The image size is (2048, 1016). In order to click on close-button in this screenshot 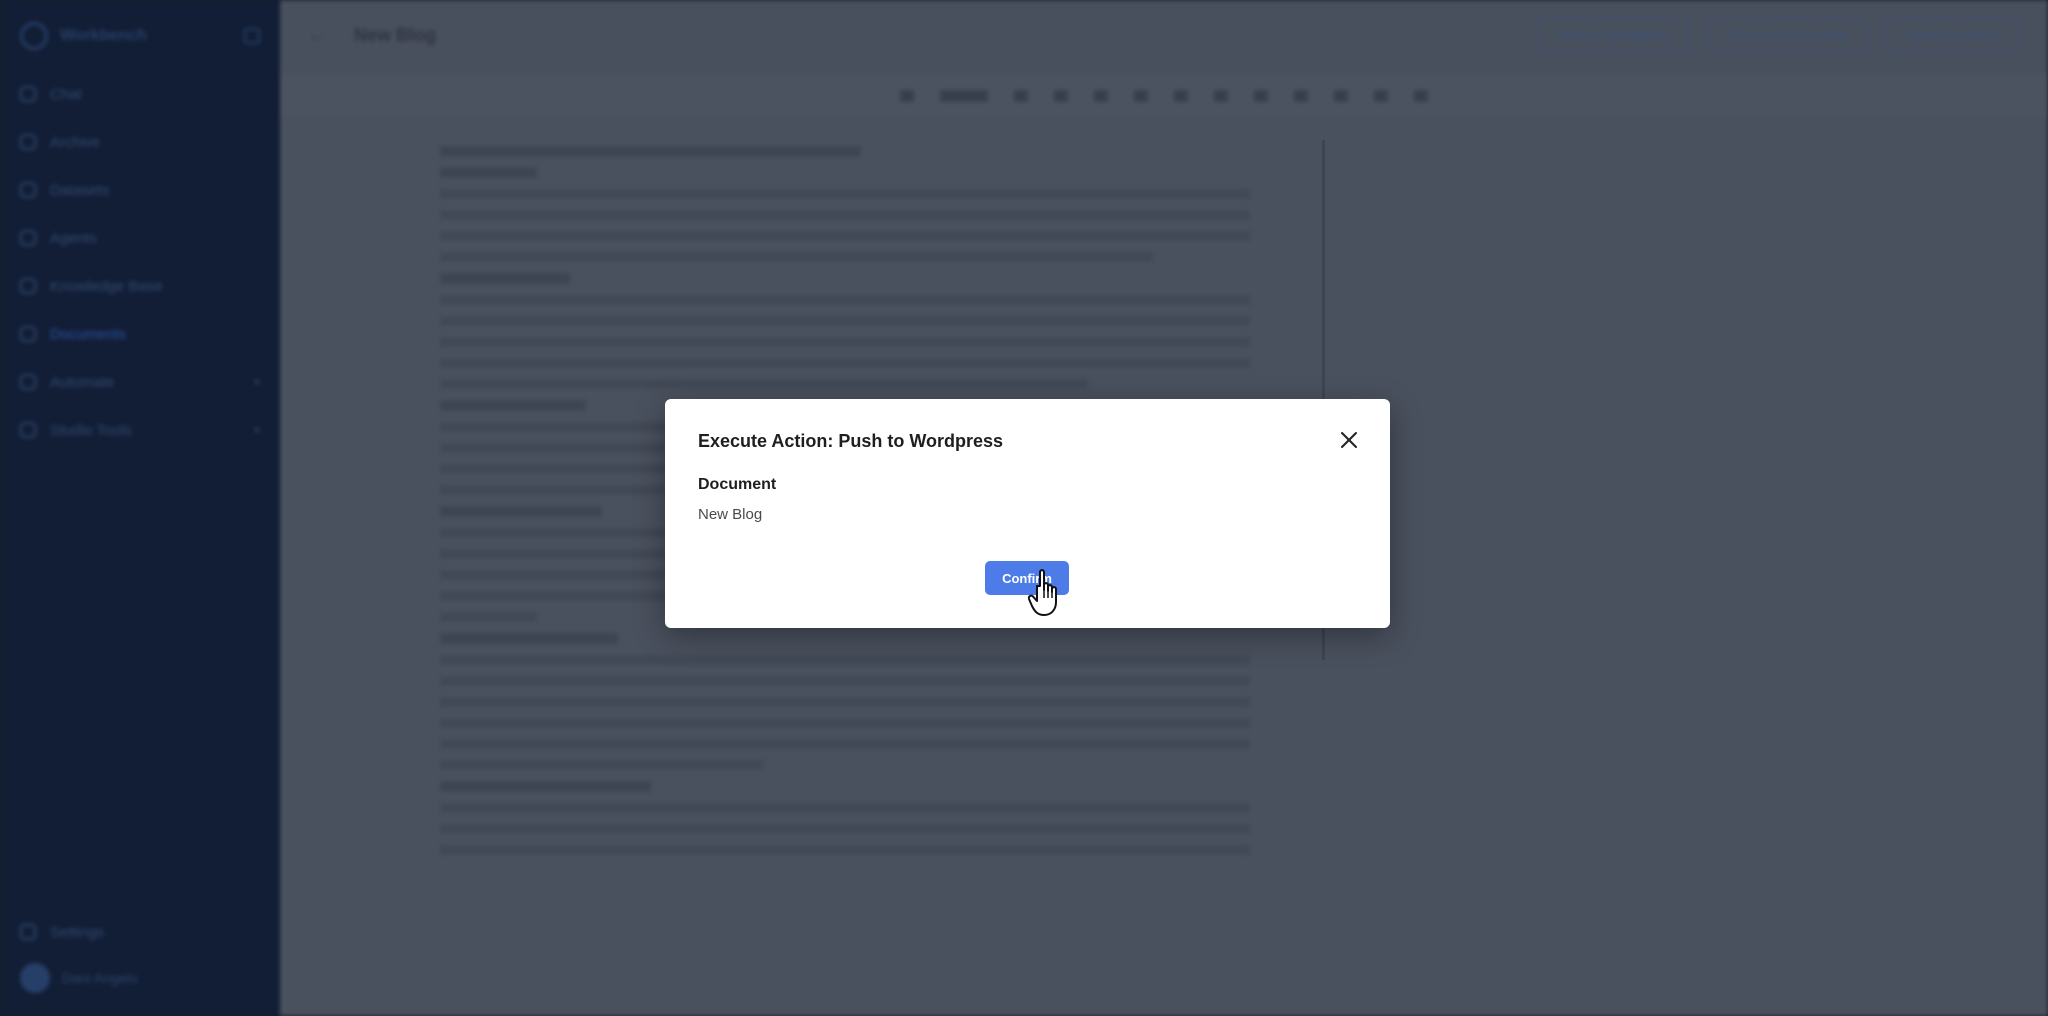, I will do `click(1349, 440)`.